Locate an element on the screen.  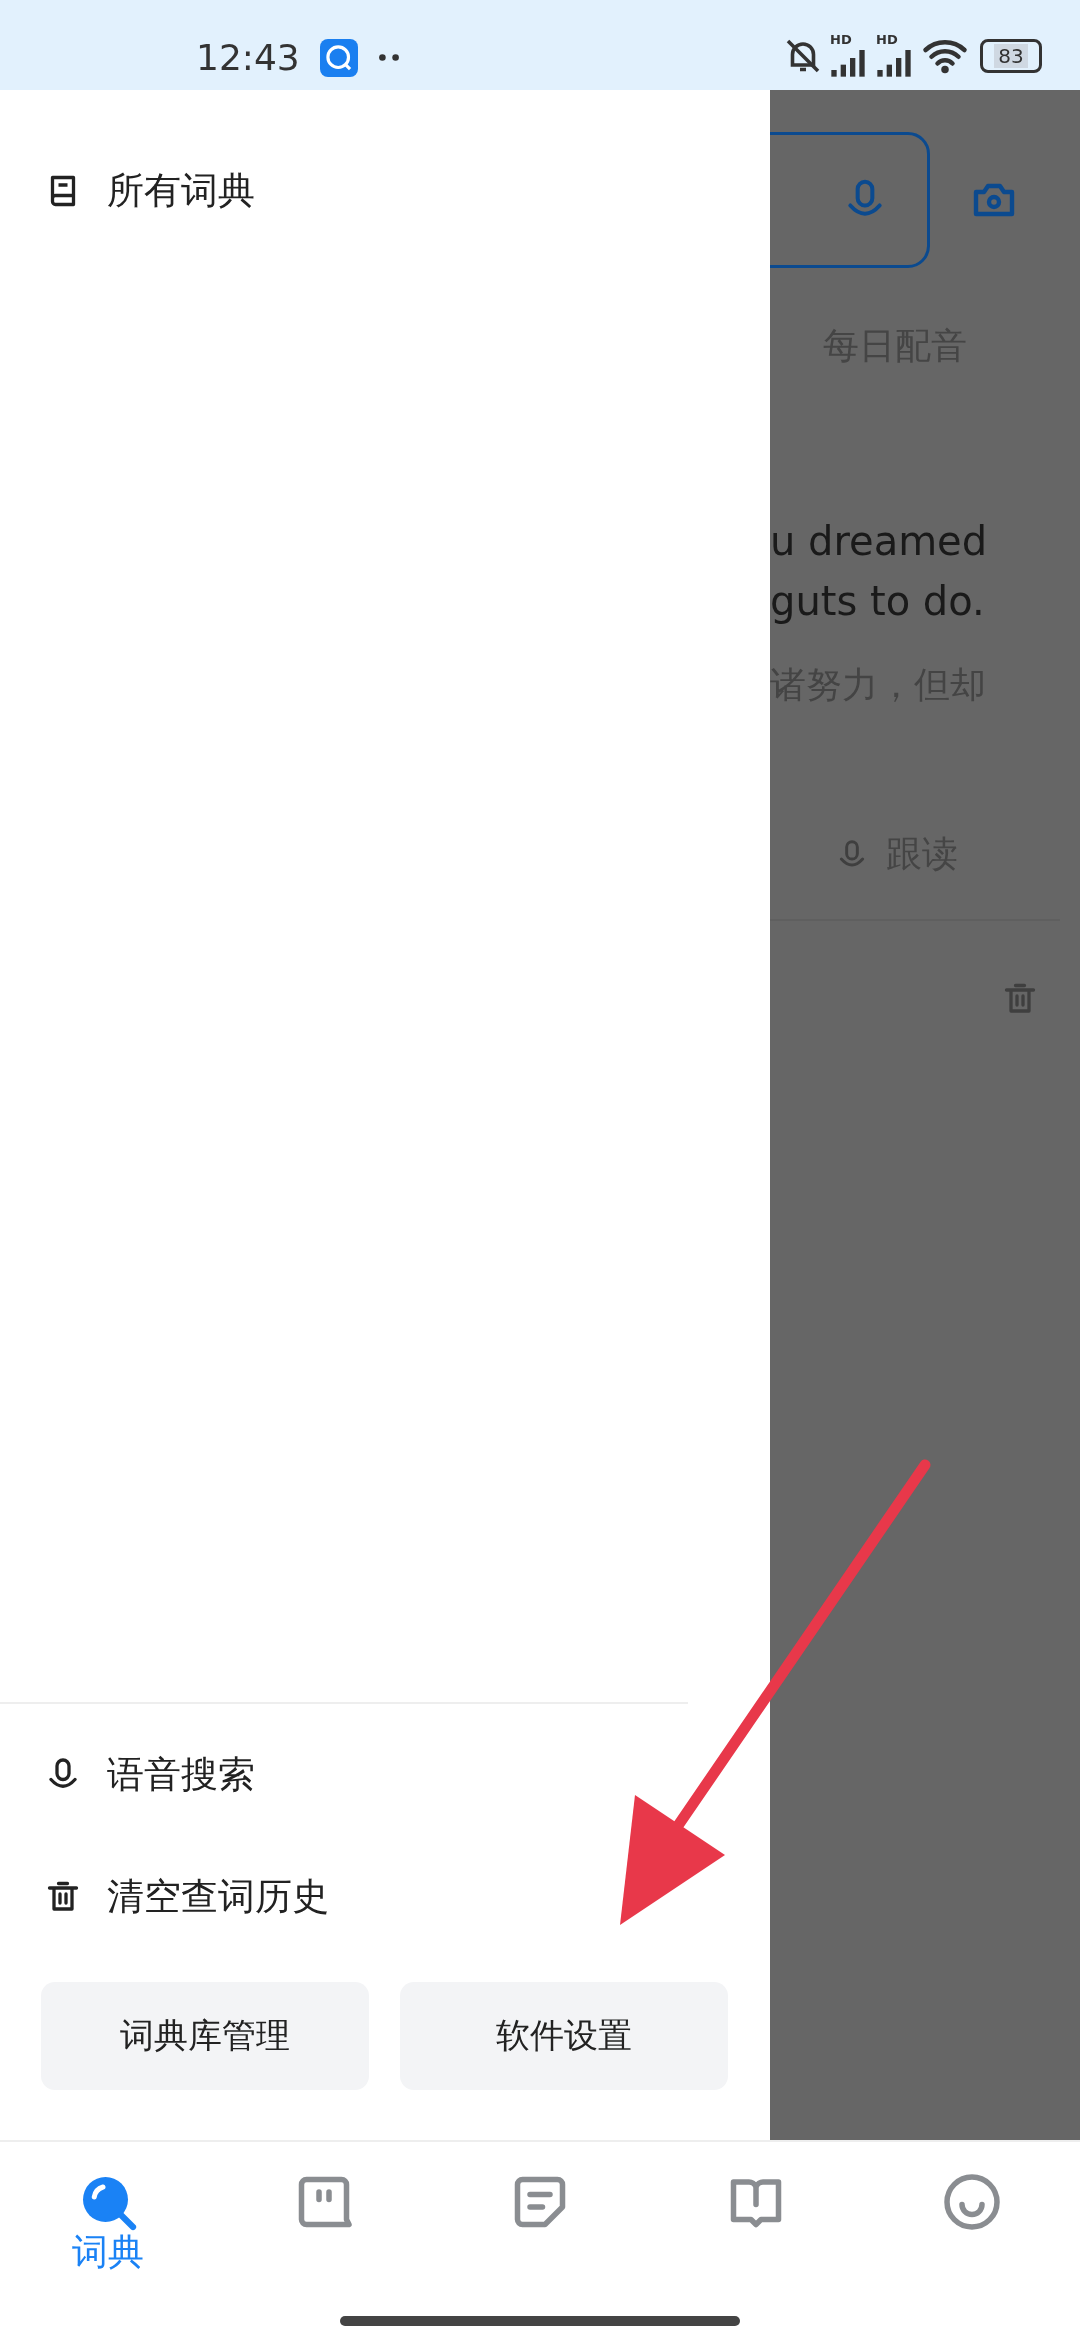
drawer-button: 软件设置 is located at coordinates (564, 2036).